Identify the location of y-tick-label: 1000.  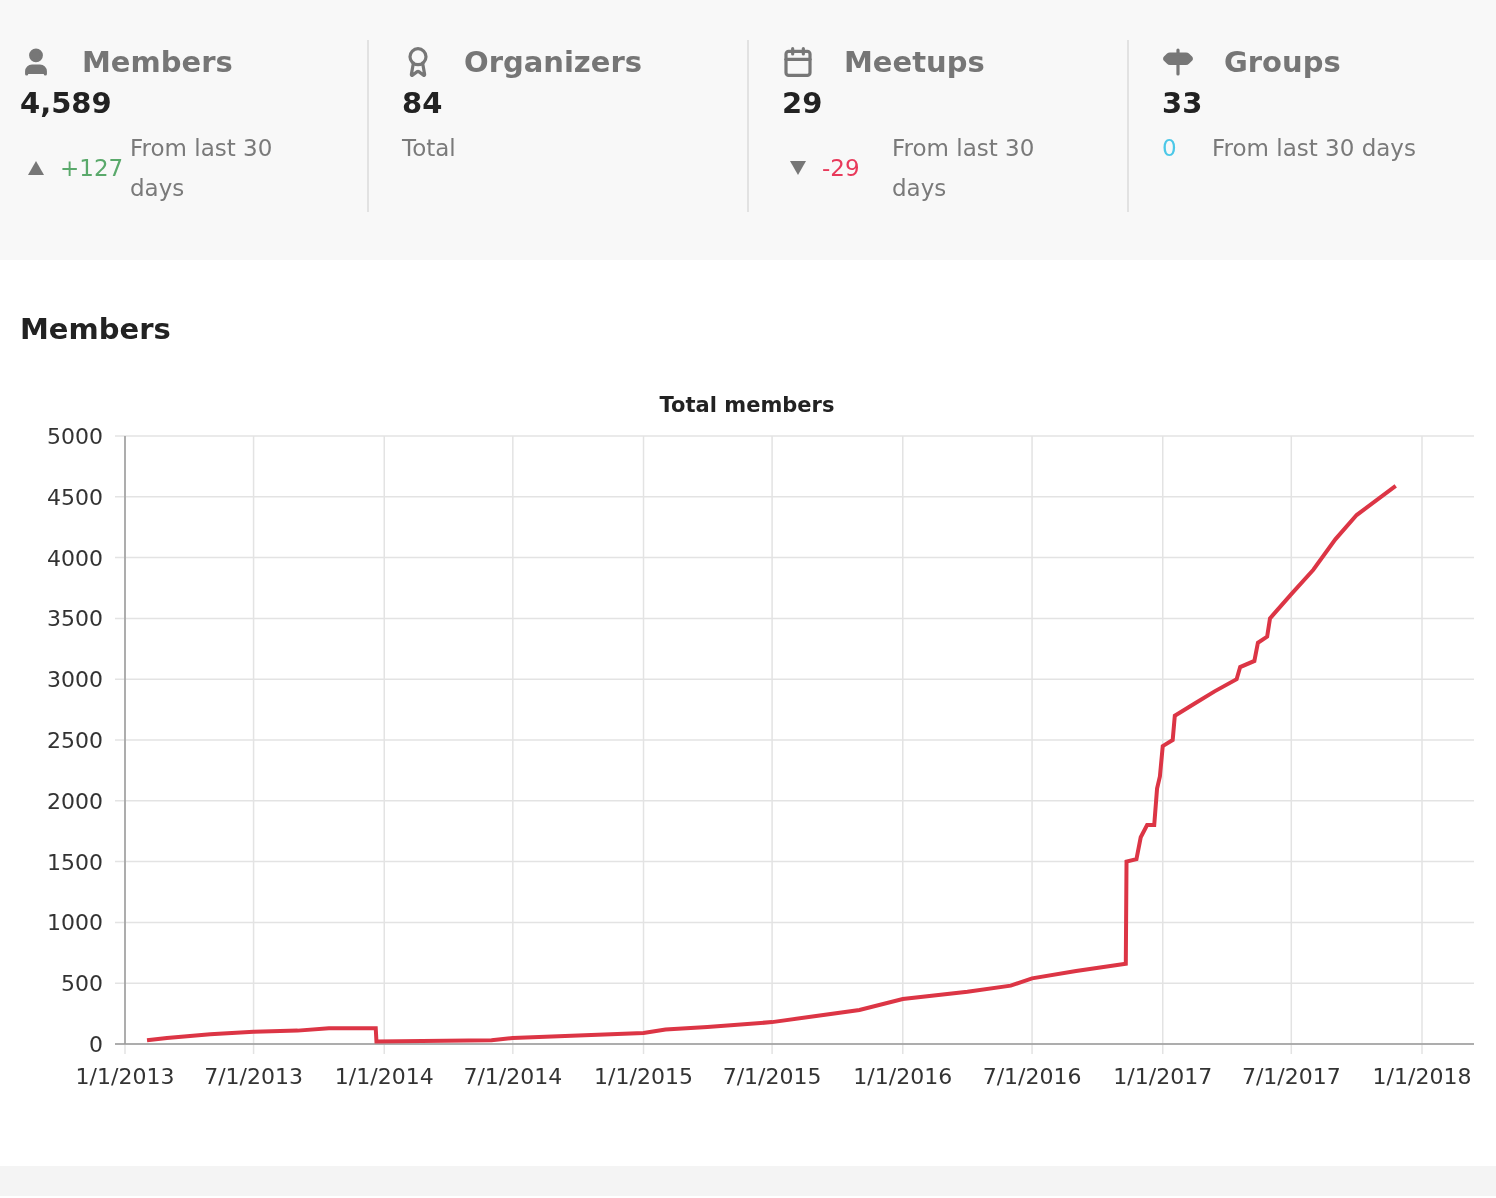
(75, 923).